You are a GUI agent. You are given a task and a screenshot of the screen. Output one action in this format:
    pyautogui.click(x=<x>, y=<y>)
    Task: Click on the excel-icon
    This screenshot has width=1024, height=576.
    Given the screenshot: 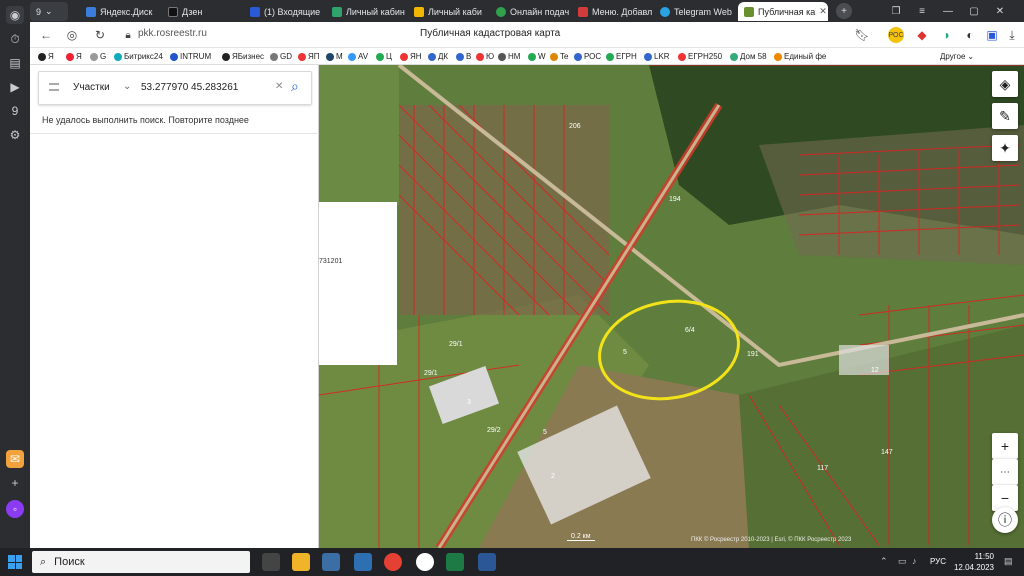 What is the action you would take?
    pyautogui.click(x=455, y=562)
    